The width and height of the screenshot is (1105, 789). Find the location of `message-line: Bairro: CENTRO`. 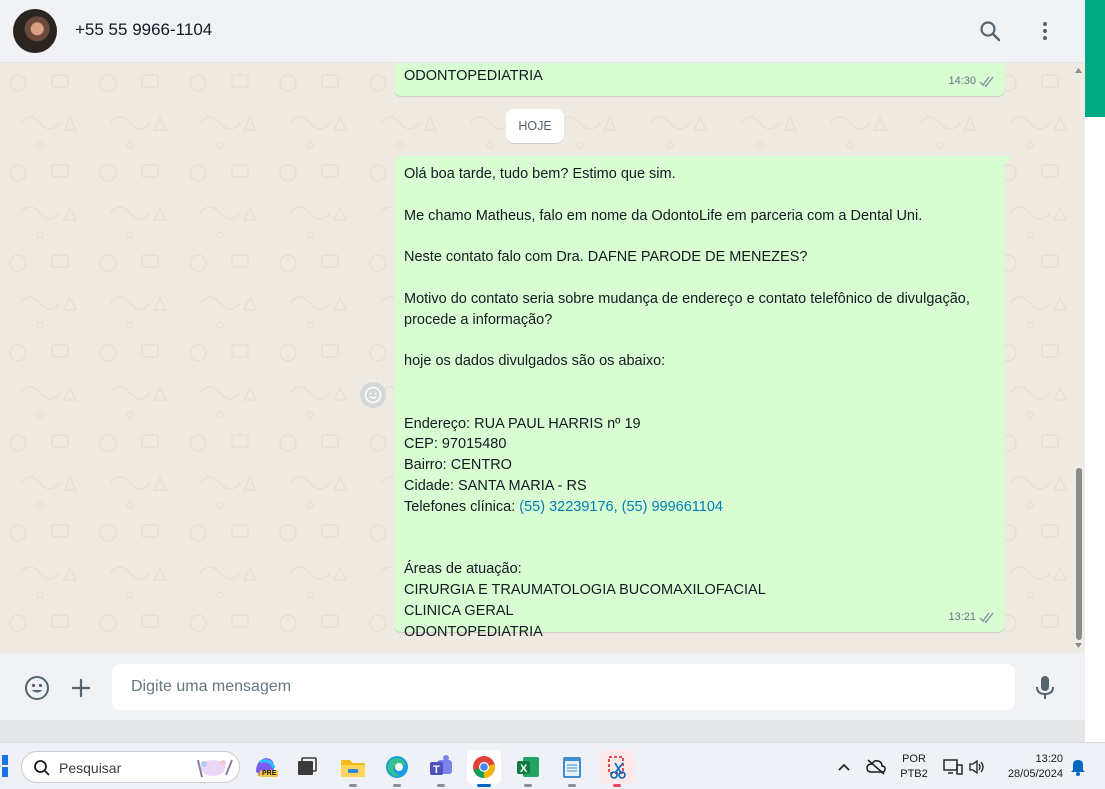

message-line: Bairro: CENTRO is located at coordinates (458, 465).